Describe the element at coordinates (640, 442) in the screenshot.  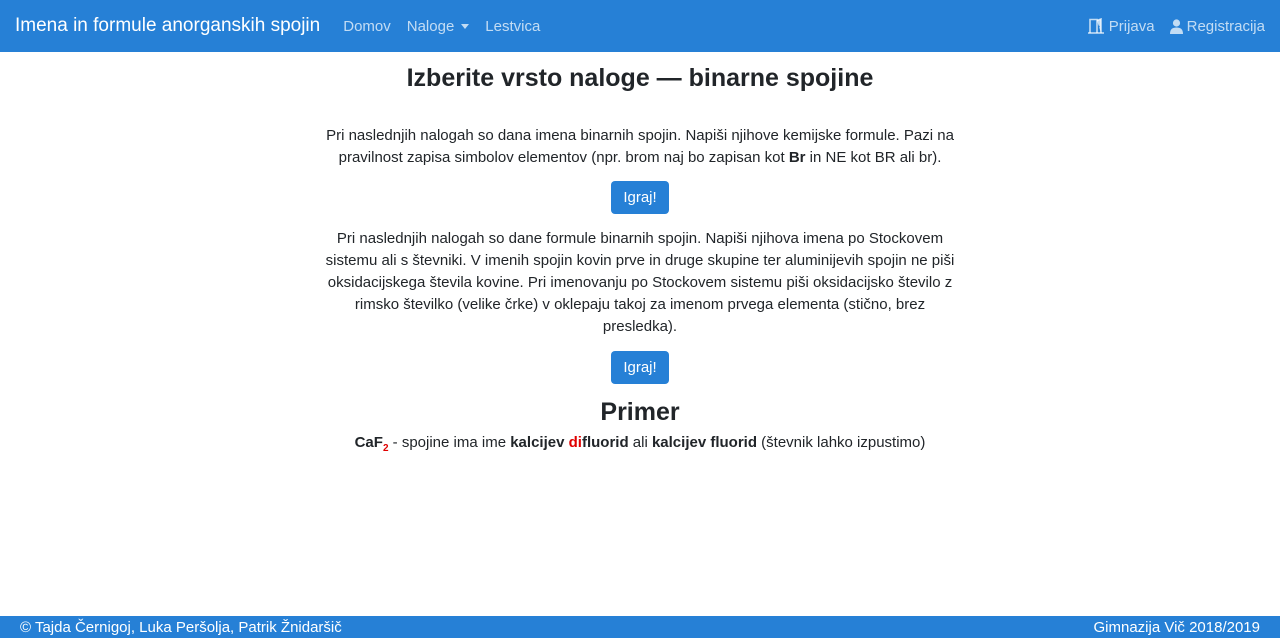
I see `example-text-2: ali` at that location.